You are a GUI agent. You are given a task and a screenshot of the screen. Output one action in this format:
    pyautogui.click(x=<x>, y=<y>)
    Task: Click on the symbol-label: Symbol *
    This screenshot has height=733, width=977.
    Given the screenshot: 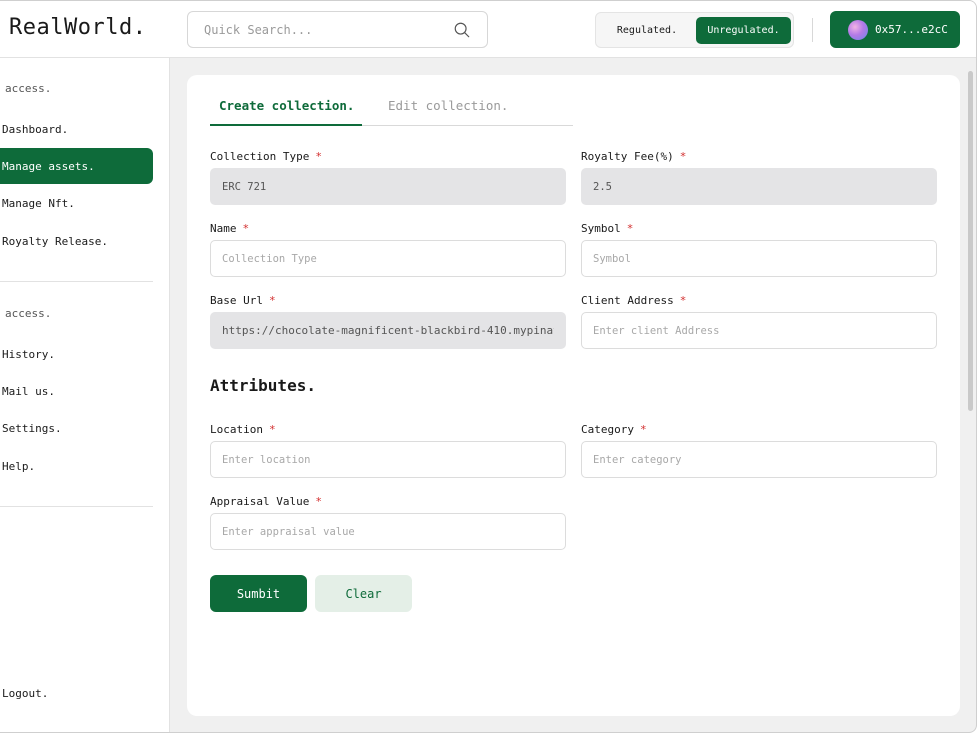 What is the action you would take?
    pyautogui.click(x=607, y=228)
    